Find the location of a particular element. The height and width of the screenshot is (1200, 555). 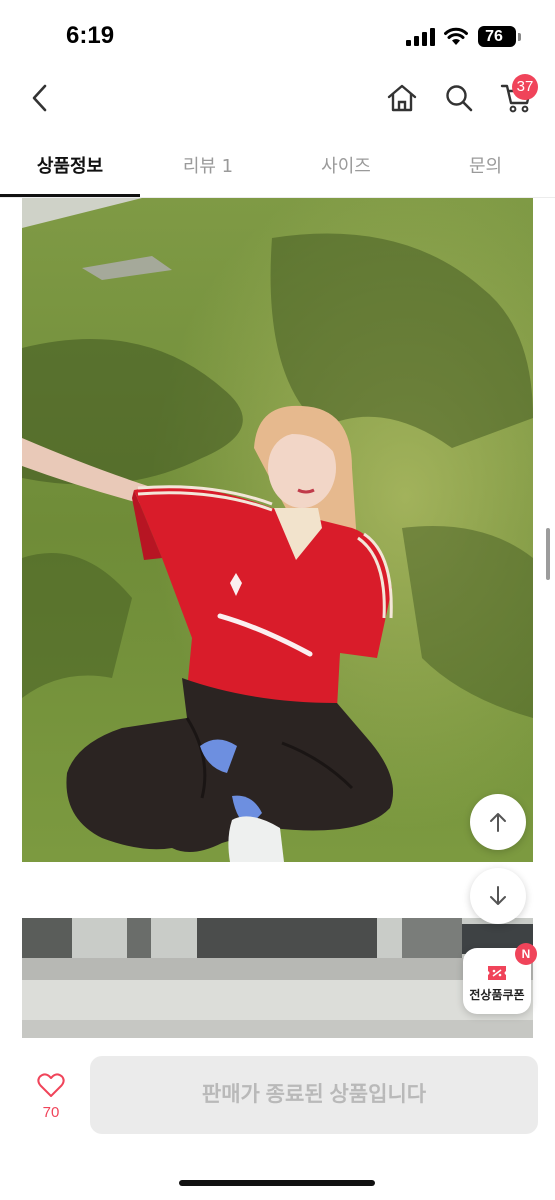

like-count: 70 is located at coordinates (51, 1112).